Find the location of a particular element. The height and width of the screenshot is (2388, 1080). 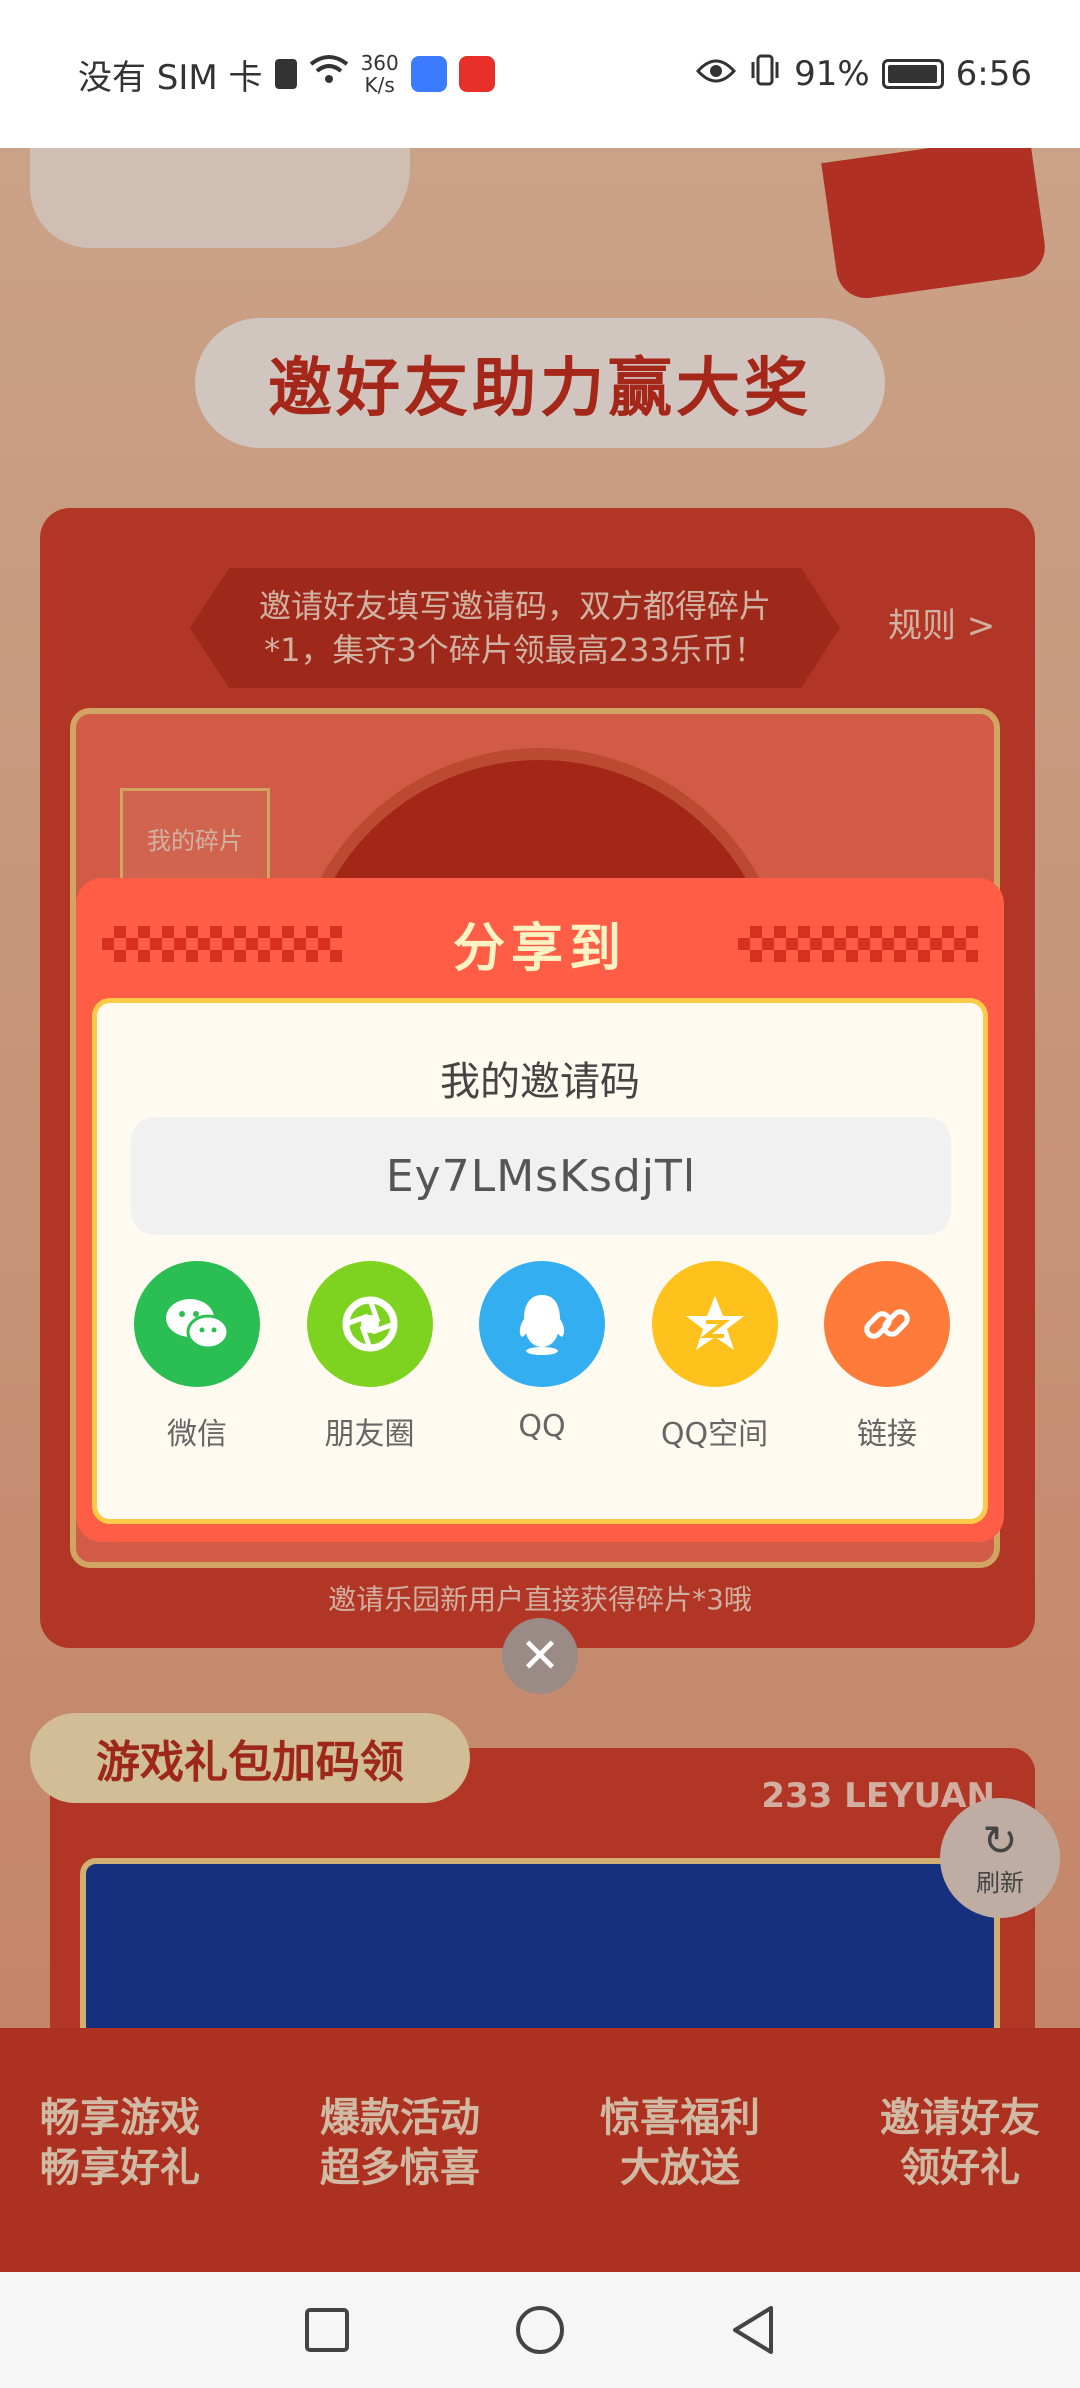

sim-alert-icon is located at coordinates (285, 74).